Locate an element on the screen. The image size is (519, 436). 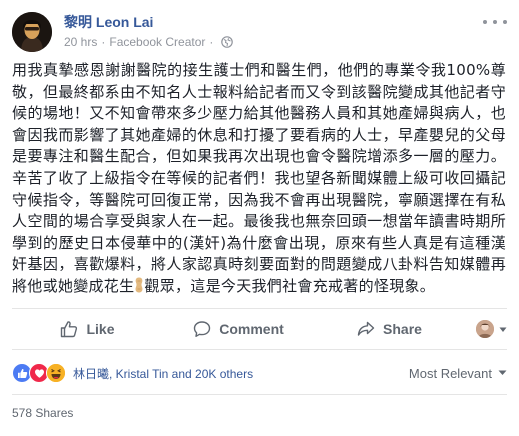
shares-count: 578 Shares is located at coordinates (42, 413).